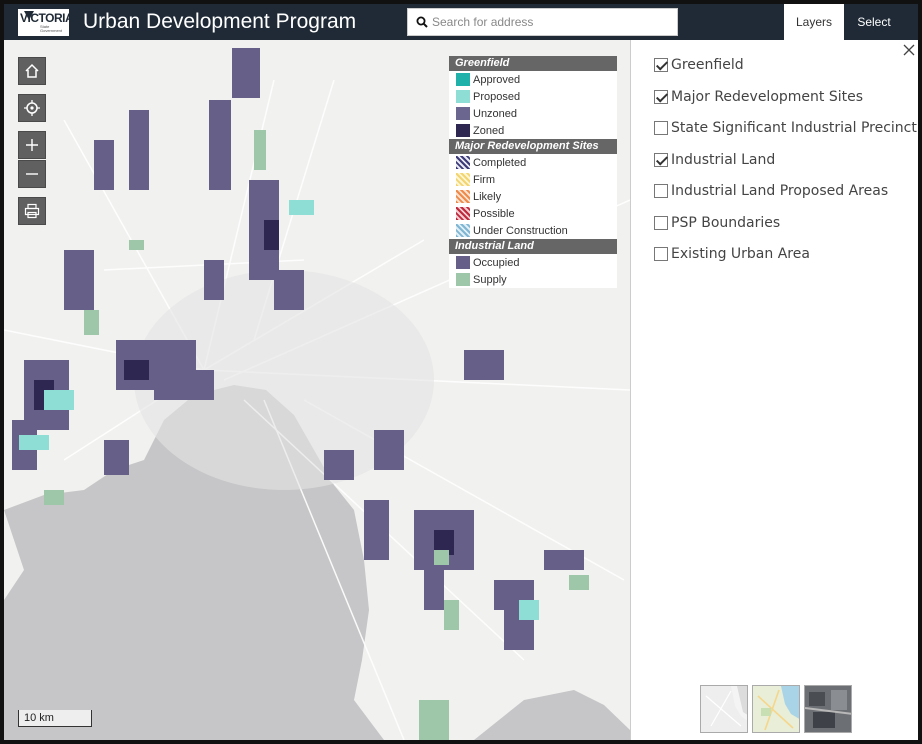 The height and width of the screenshot is (744, 922). What do you see at coordinates (422, 22) in the screenshot?
I see `search-icon` at bounding box center [422, 22].